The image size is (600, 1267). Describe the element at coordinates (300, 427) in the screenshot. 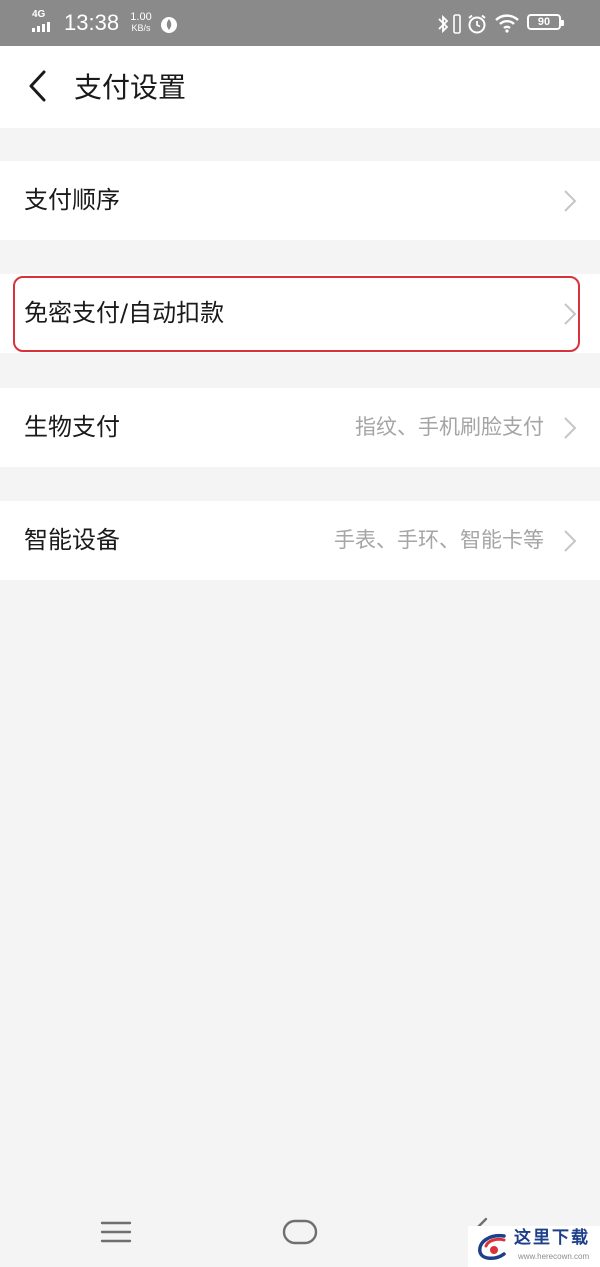

I see `biometric-payment-row: 生物支付 指纹、手机刷脸支付` at that location.